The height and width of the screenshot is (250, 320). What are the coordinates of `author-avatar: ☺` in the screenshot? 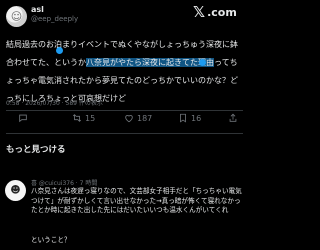 It's located at (16, 16).